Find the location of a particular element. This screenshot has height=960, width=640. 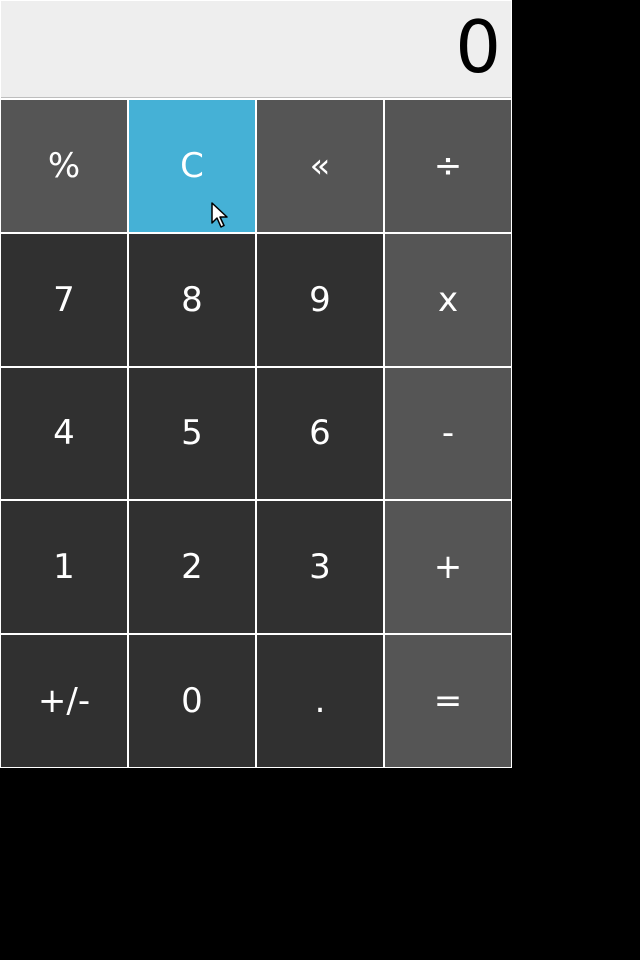

backspace-button: « is located at coordinates (320, 166).